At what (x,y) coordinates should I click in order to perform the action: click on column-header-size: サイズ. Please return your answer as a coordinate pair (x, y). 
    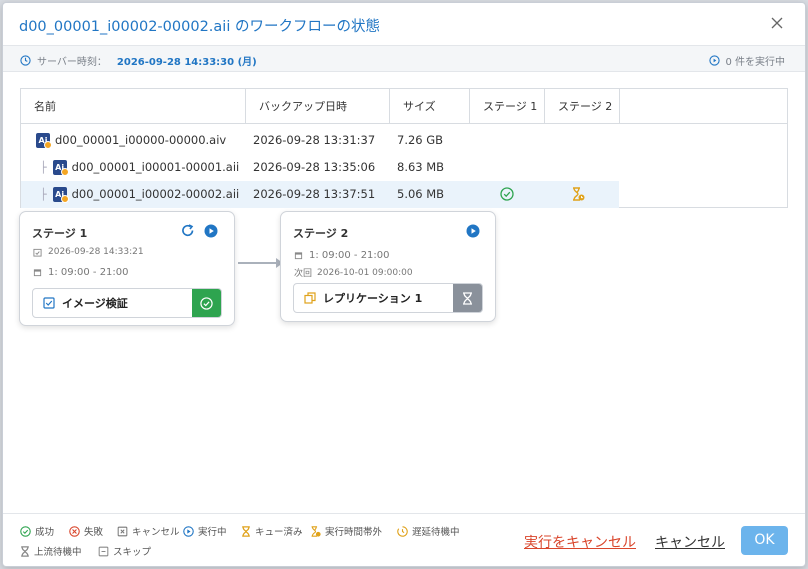
    Looking at the image, I should click on (430, 106).